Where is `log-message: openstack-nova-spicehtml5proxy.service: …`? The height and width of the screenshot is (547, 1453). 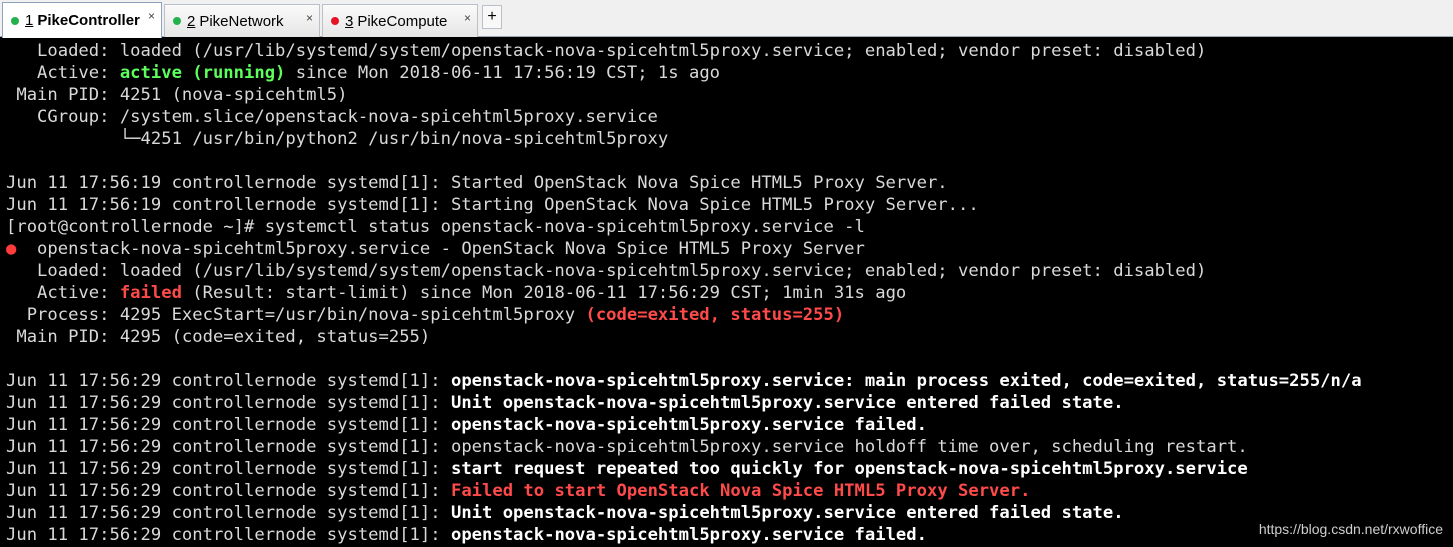 log-message: openstack-nova-spicehtml5proxy.service: … is located at coordinates (906, 381).